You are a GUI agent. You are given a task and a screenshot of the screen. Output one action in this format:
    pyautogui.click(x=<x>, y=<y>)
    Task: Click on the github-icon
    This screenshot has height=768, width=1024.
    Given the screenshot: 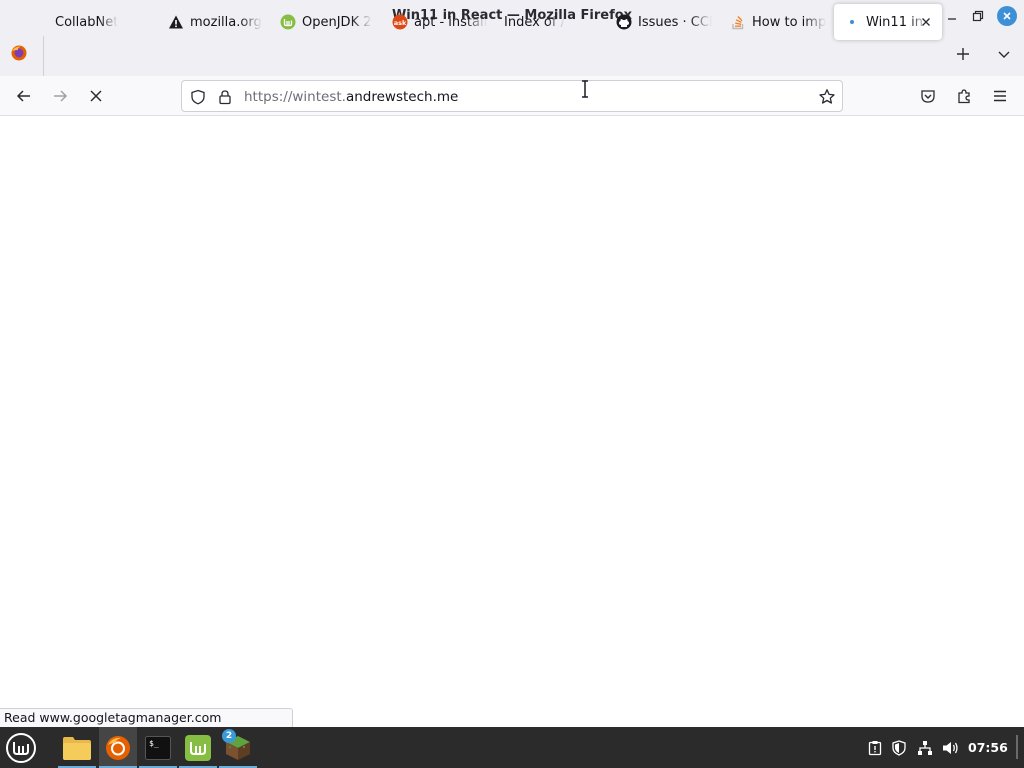 What is the action you would take?
    pyautogui.click(x=624, y=22)
    